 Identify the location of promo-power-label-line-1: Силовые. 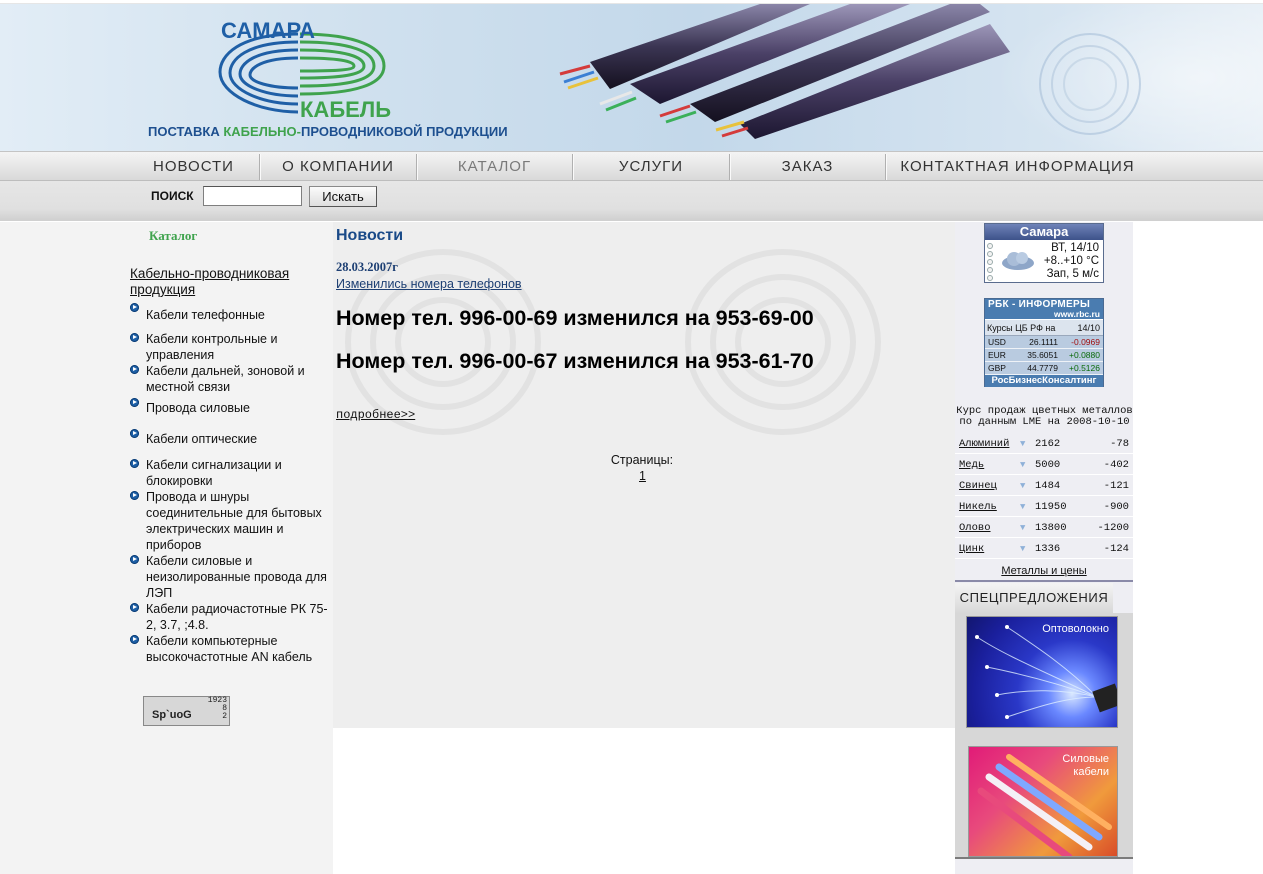
(1085, 759).